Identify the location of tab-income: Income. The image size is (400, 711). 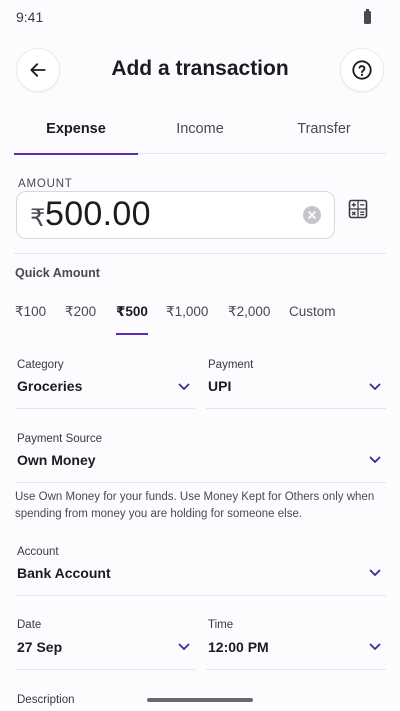
(200, 128).